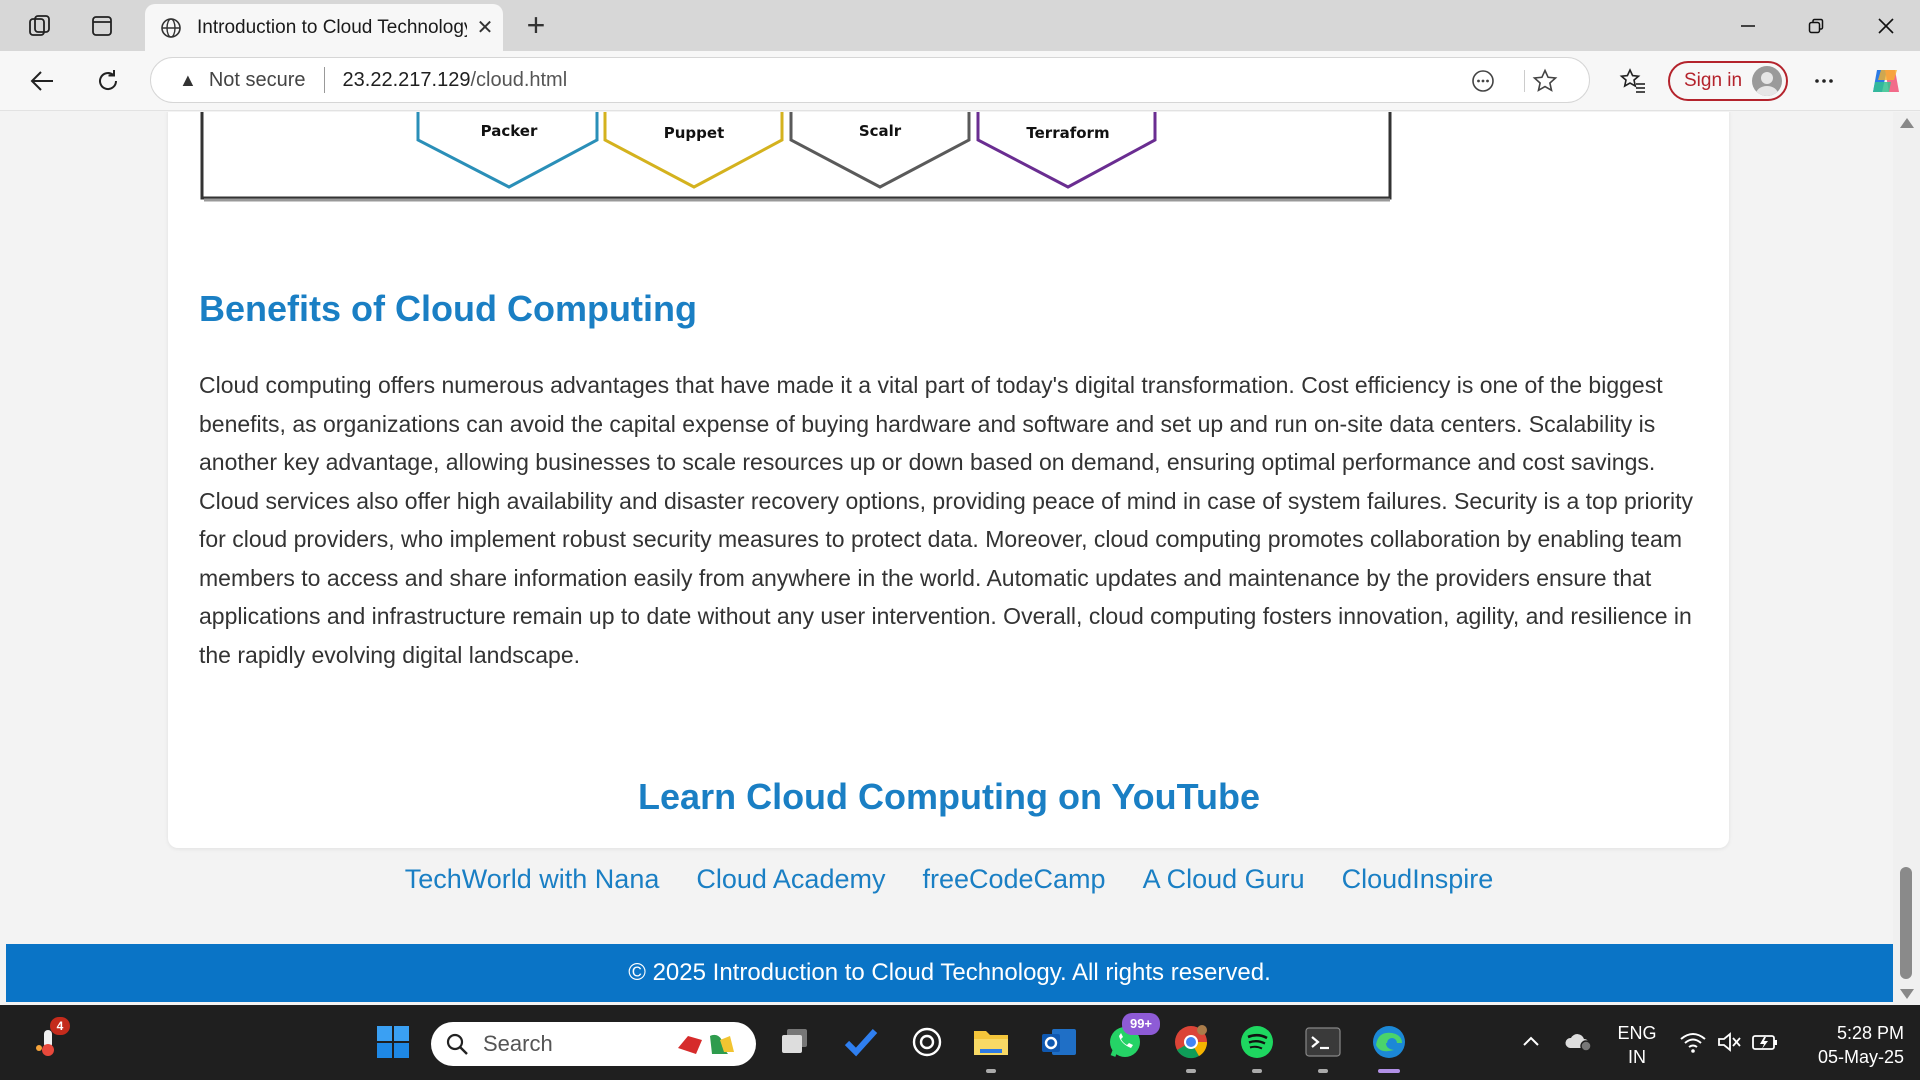 This screenshot has width=1920, height=1080. Describe the element at coordinates (790, 879) in the screenshot. I see `youtube-link-cloud-academy: Cloud Academy` at that location.